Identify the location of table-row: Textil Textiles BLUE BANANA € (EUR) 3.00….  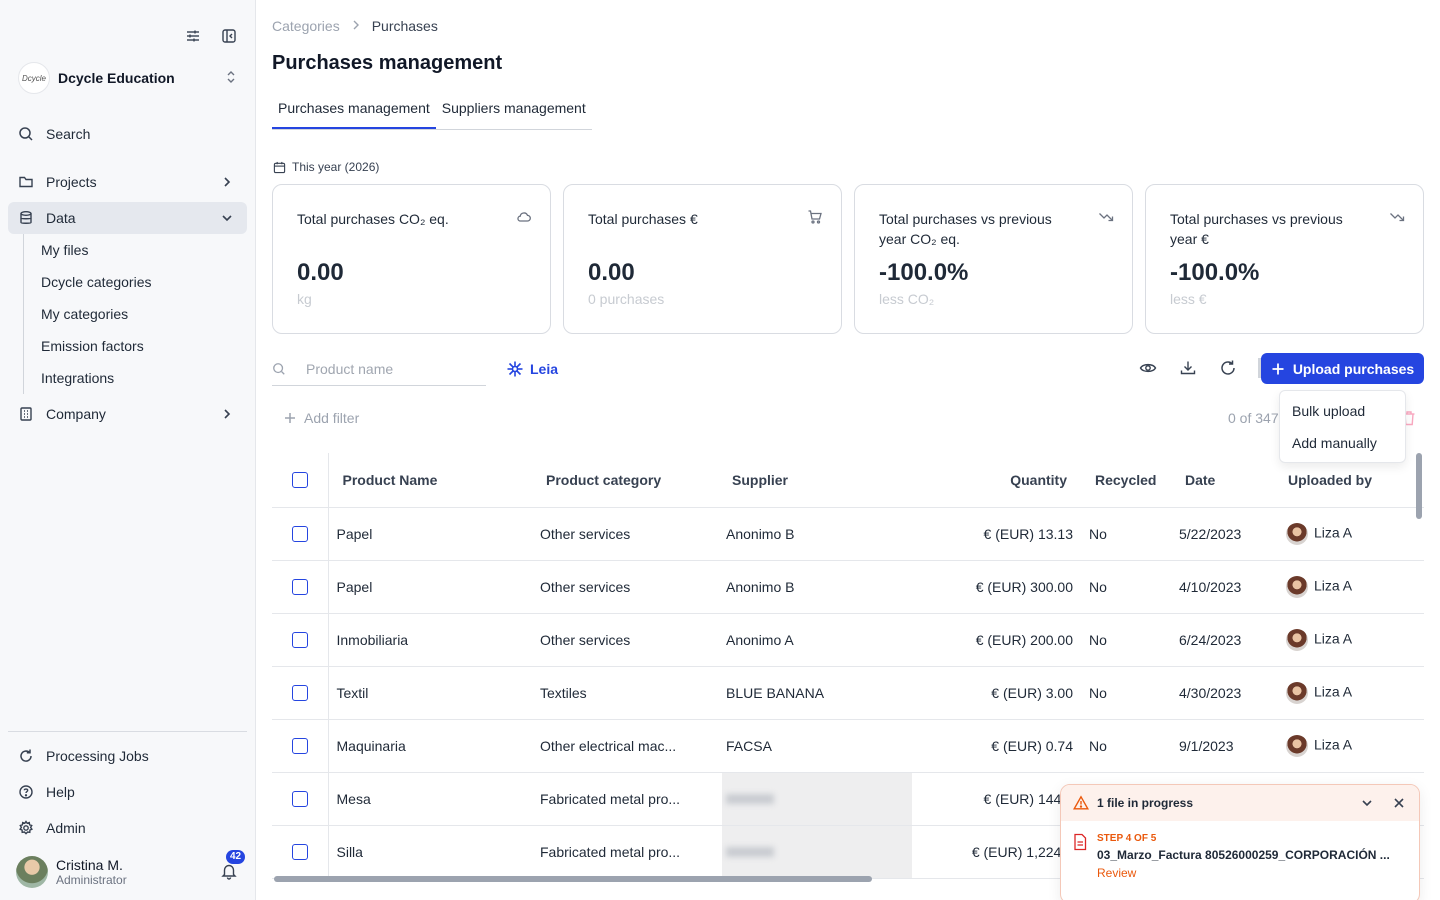
(848, 692).